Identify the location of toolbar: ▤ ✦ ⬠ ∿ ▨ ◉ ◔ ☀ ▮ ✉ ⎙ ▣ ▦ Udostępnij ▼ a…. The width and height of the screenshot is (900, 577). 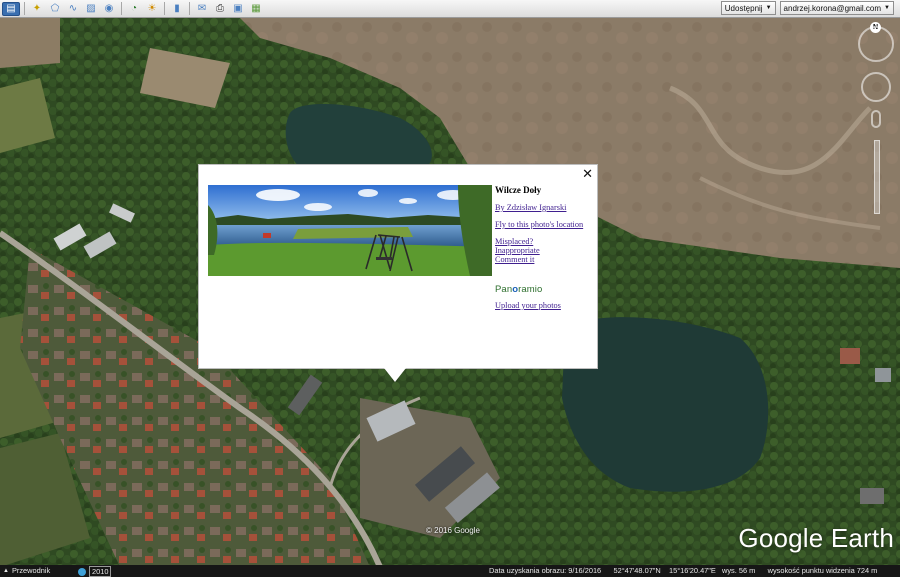
(450, 9).